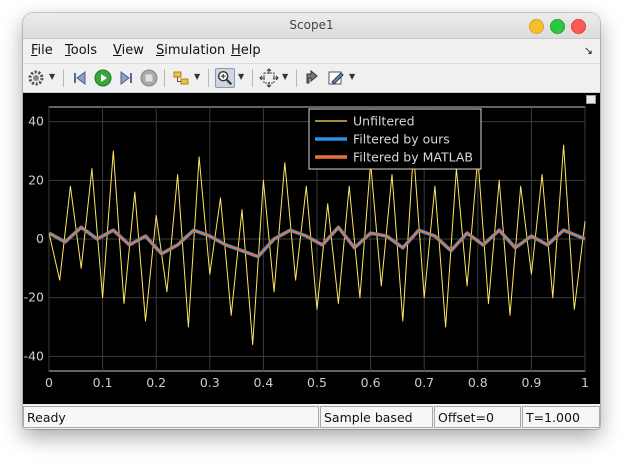 This screenshot has height=468, width=623. I want to click on y-tick-label: 20, so click(36, 179).